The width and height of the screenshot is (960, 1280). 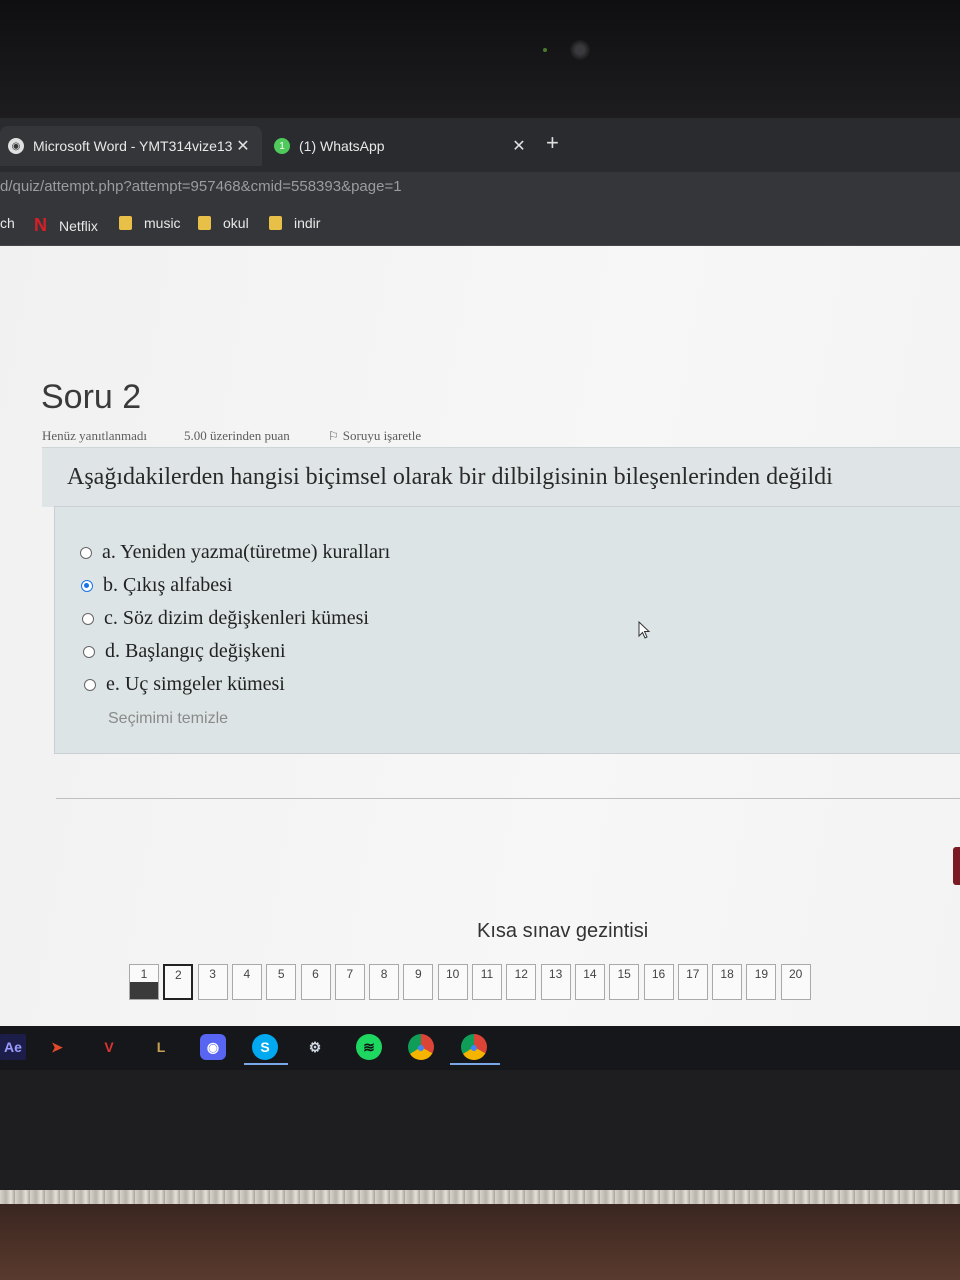 What do you see at coordinates (475, 1064) in the screenshot?
I see `chrome-active-indicator` at bounding box center [475, 1064].